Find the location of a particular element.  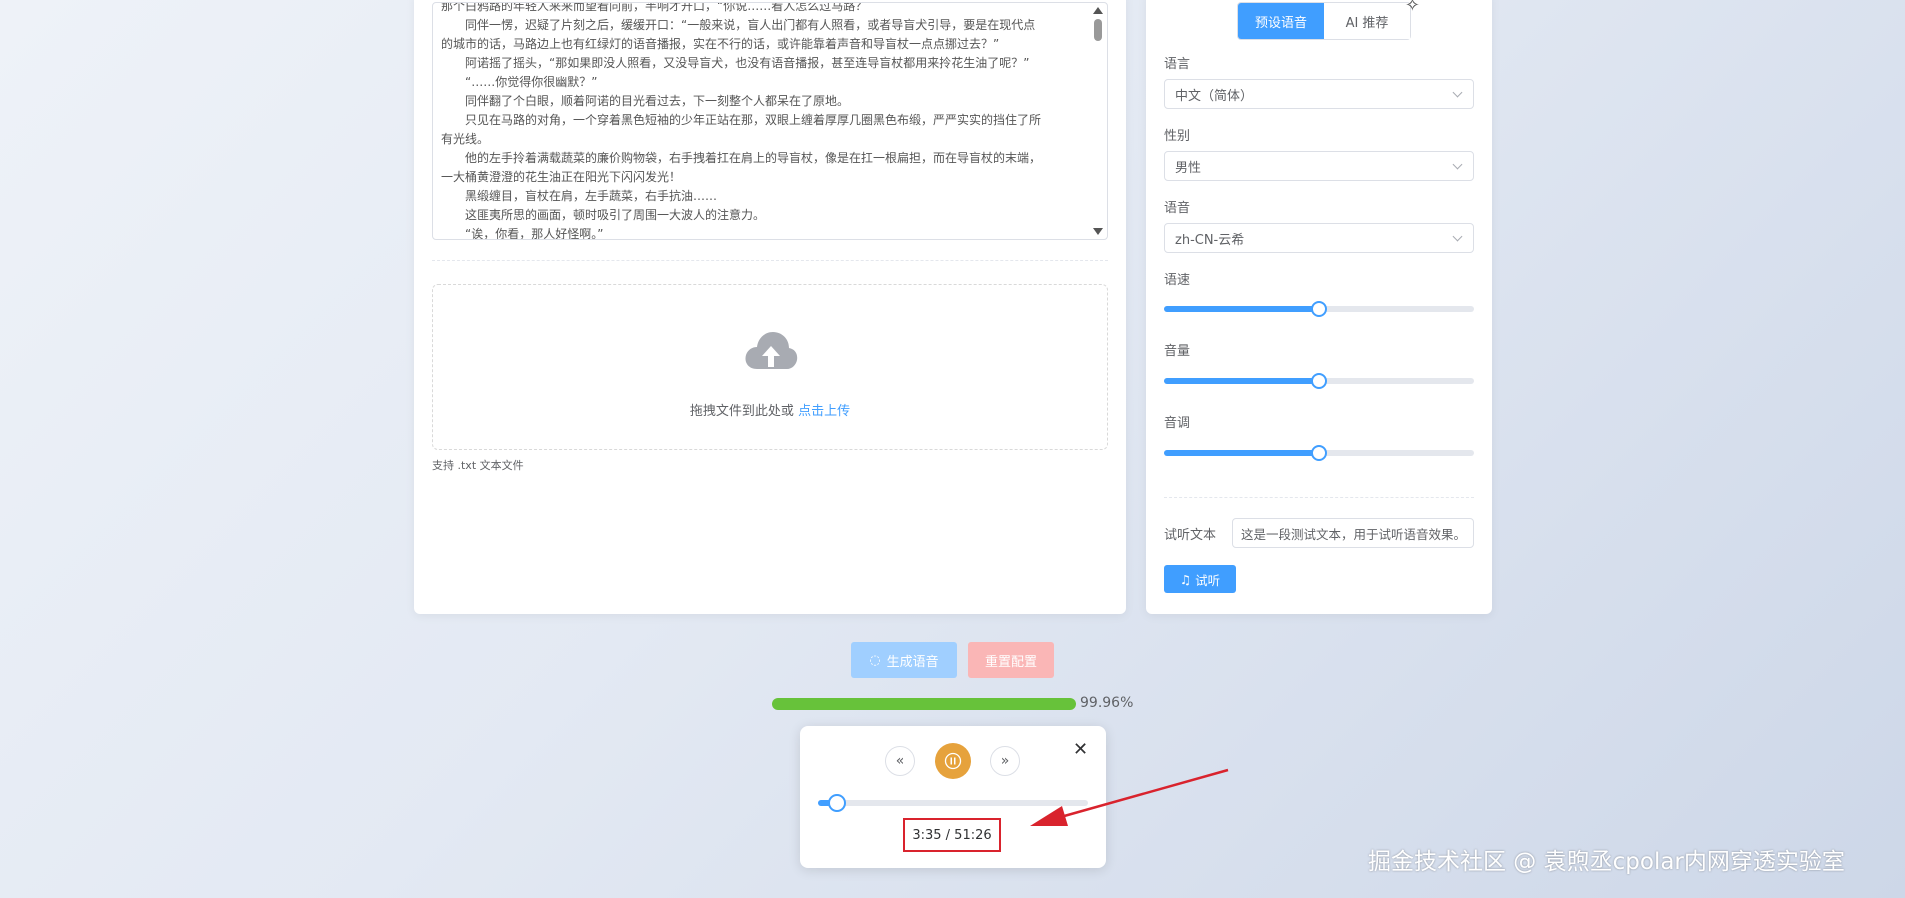

forward-button: » is located at coordinates (1005, 761).